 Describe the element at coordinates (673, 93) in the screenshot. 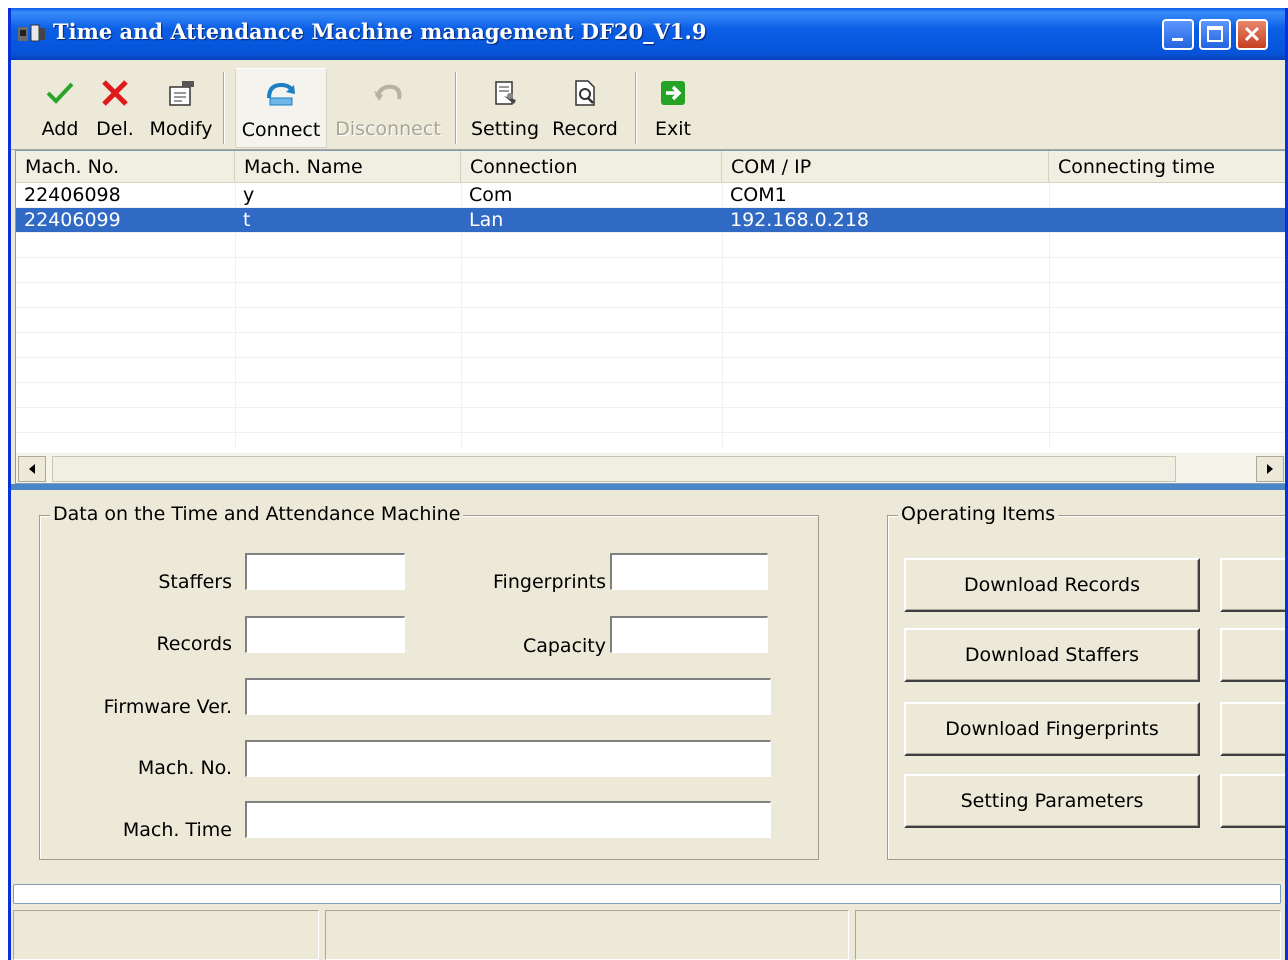

I see `exit-arrow-icon` at that location.